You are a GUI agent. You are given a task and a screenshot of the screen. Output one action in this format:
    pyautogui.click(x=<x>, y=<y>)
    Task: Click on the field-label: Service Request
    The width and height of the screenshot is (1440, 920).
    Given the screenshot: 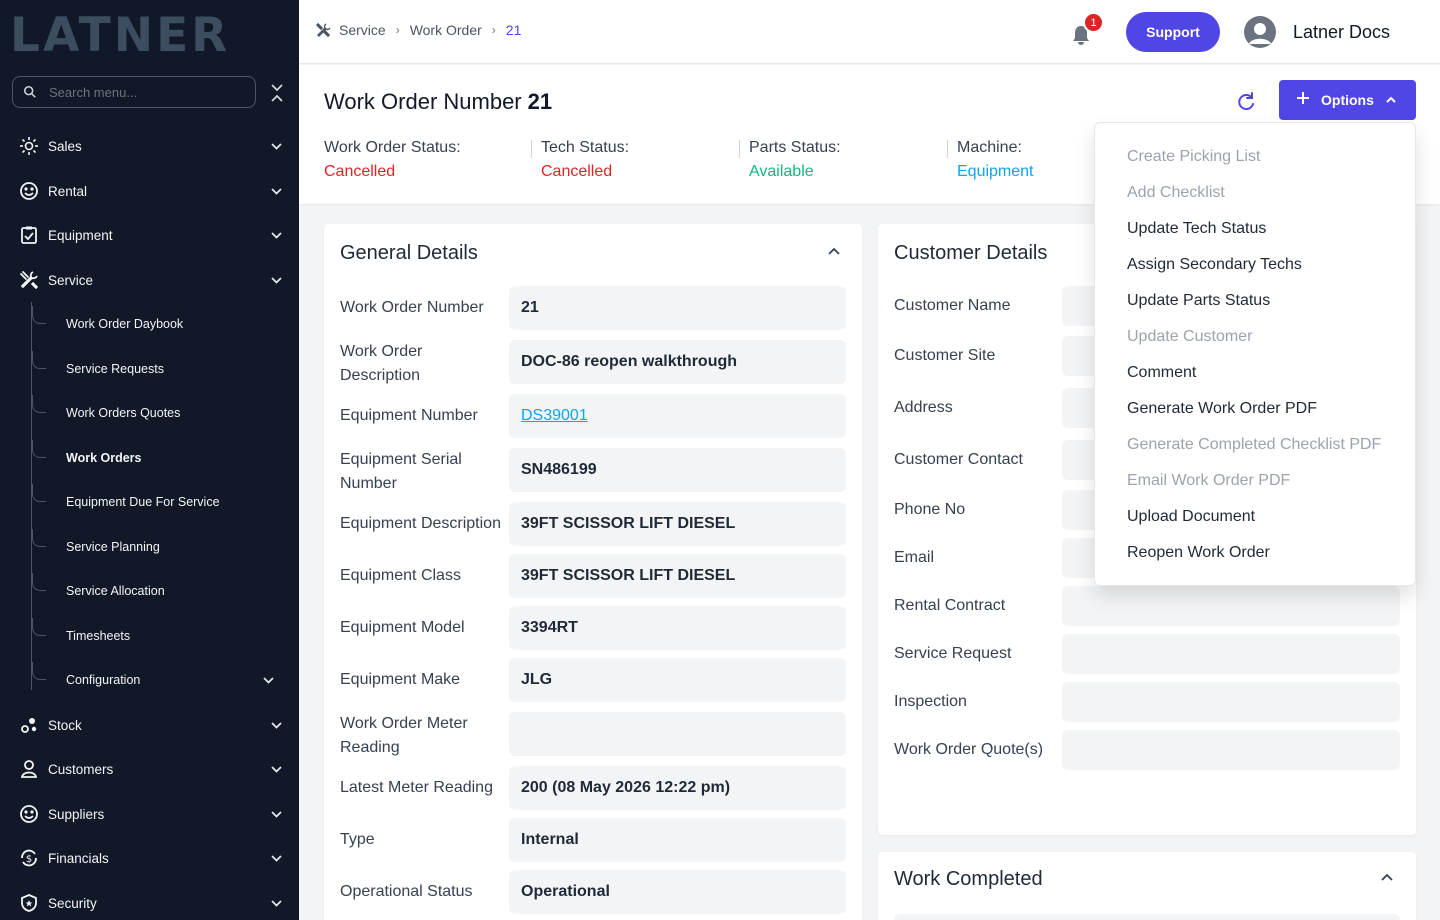 What is the action you would take?
    pyautogui.click(x=953, y=653)
    